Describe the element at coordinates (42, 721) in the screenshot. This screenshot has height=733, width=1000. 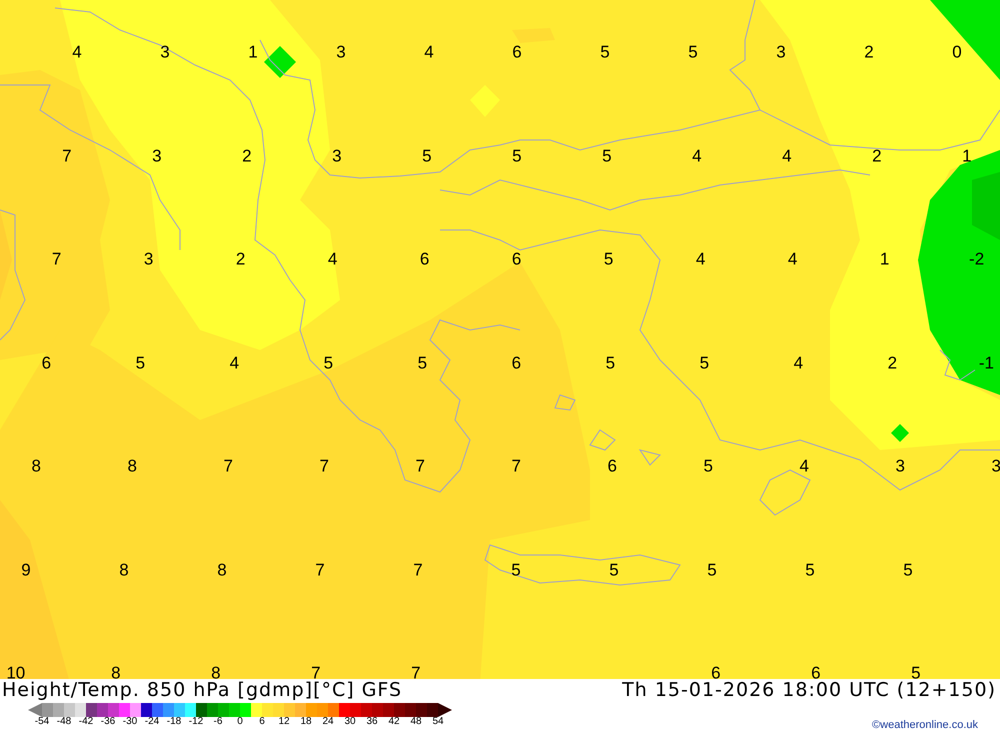
I see `scale-label: -54` at that location.